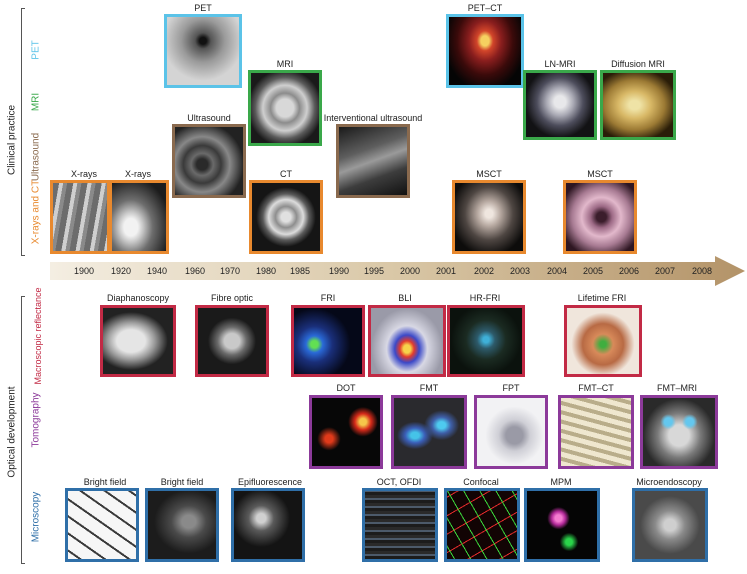 The image size is (747, 574). I want to click on confocal-label: Confocal, so click(481, 482).